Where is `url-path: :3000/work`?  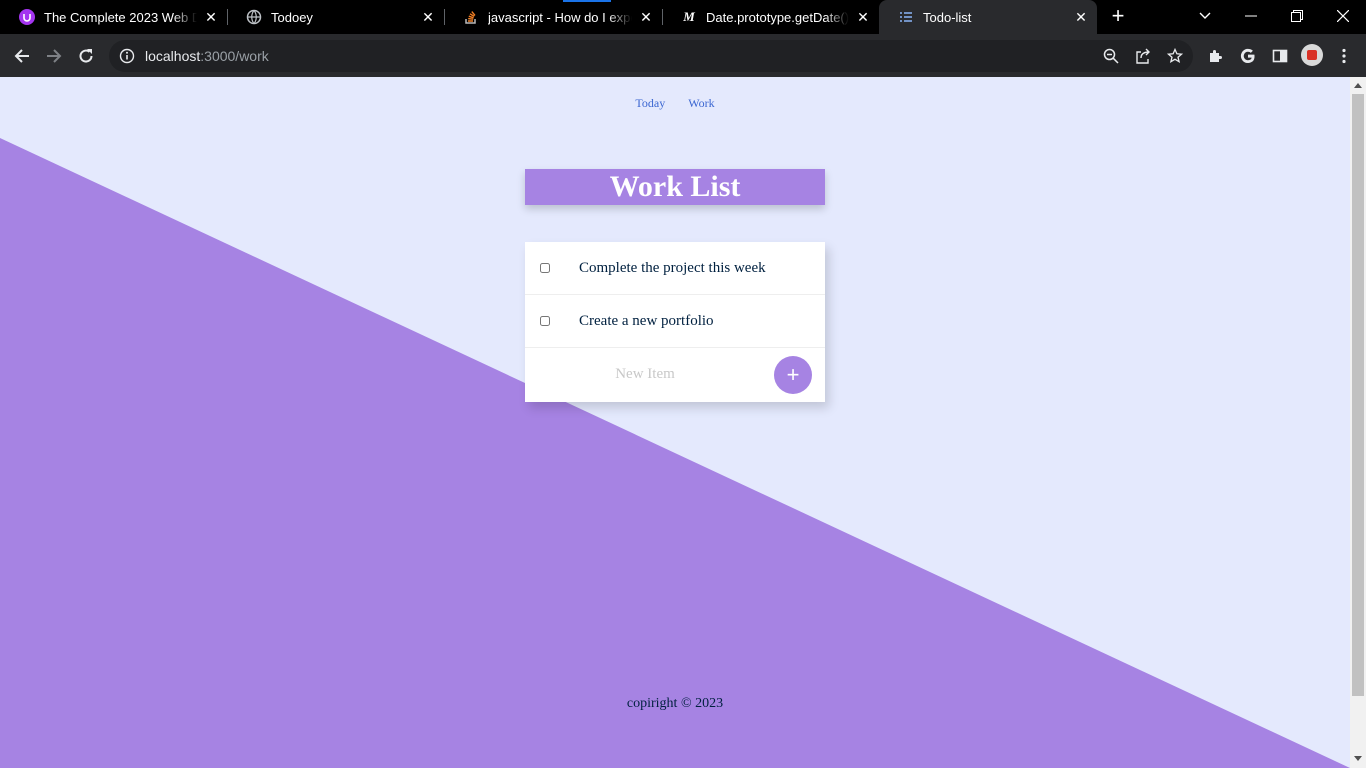
url-path: :3000/work is located at coordinates (234, 56).